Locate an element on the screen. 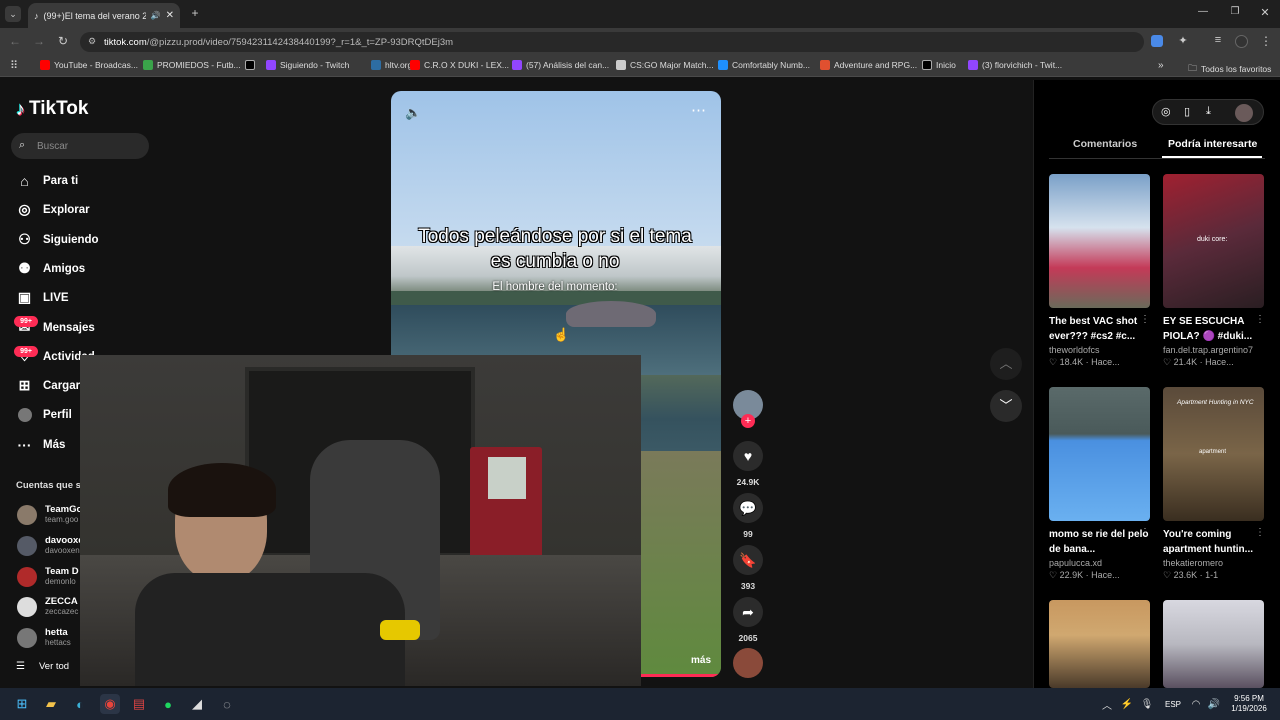 The width and height of the screenshot is (1280, 720). explore-icon: ◎ is located at coordinates (1166, 111).